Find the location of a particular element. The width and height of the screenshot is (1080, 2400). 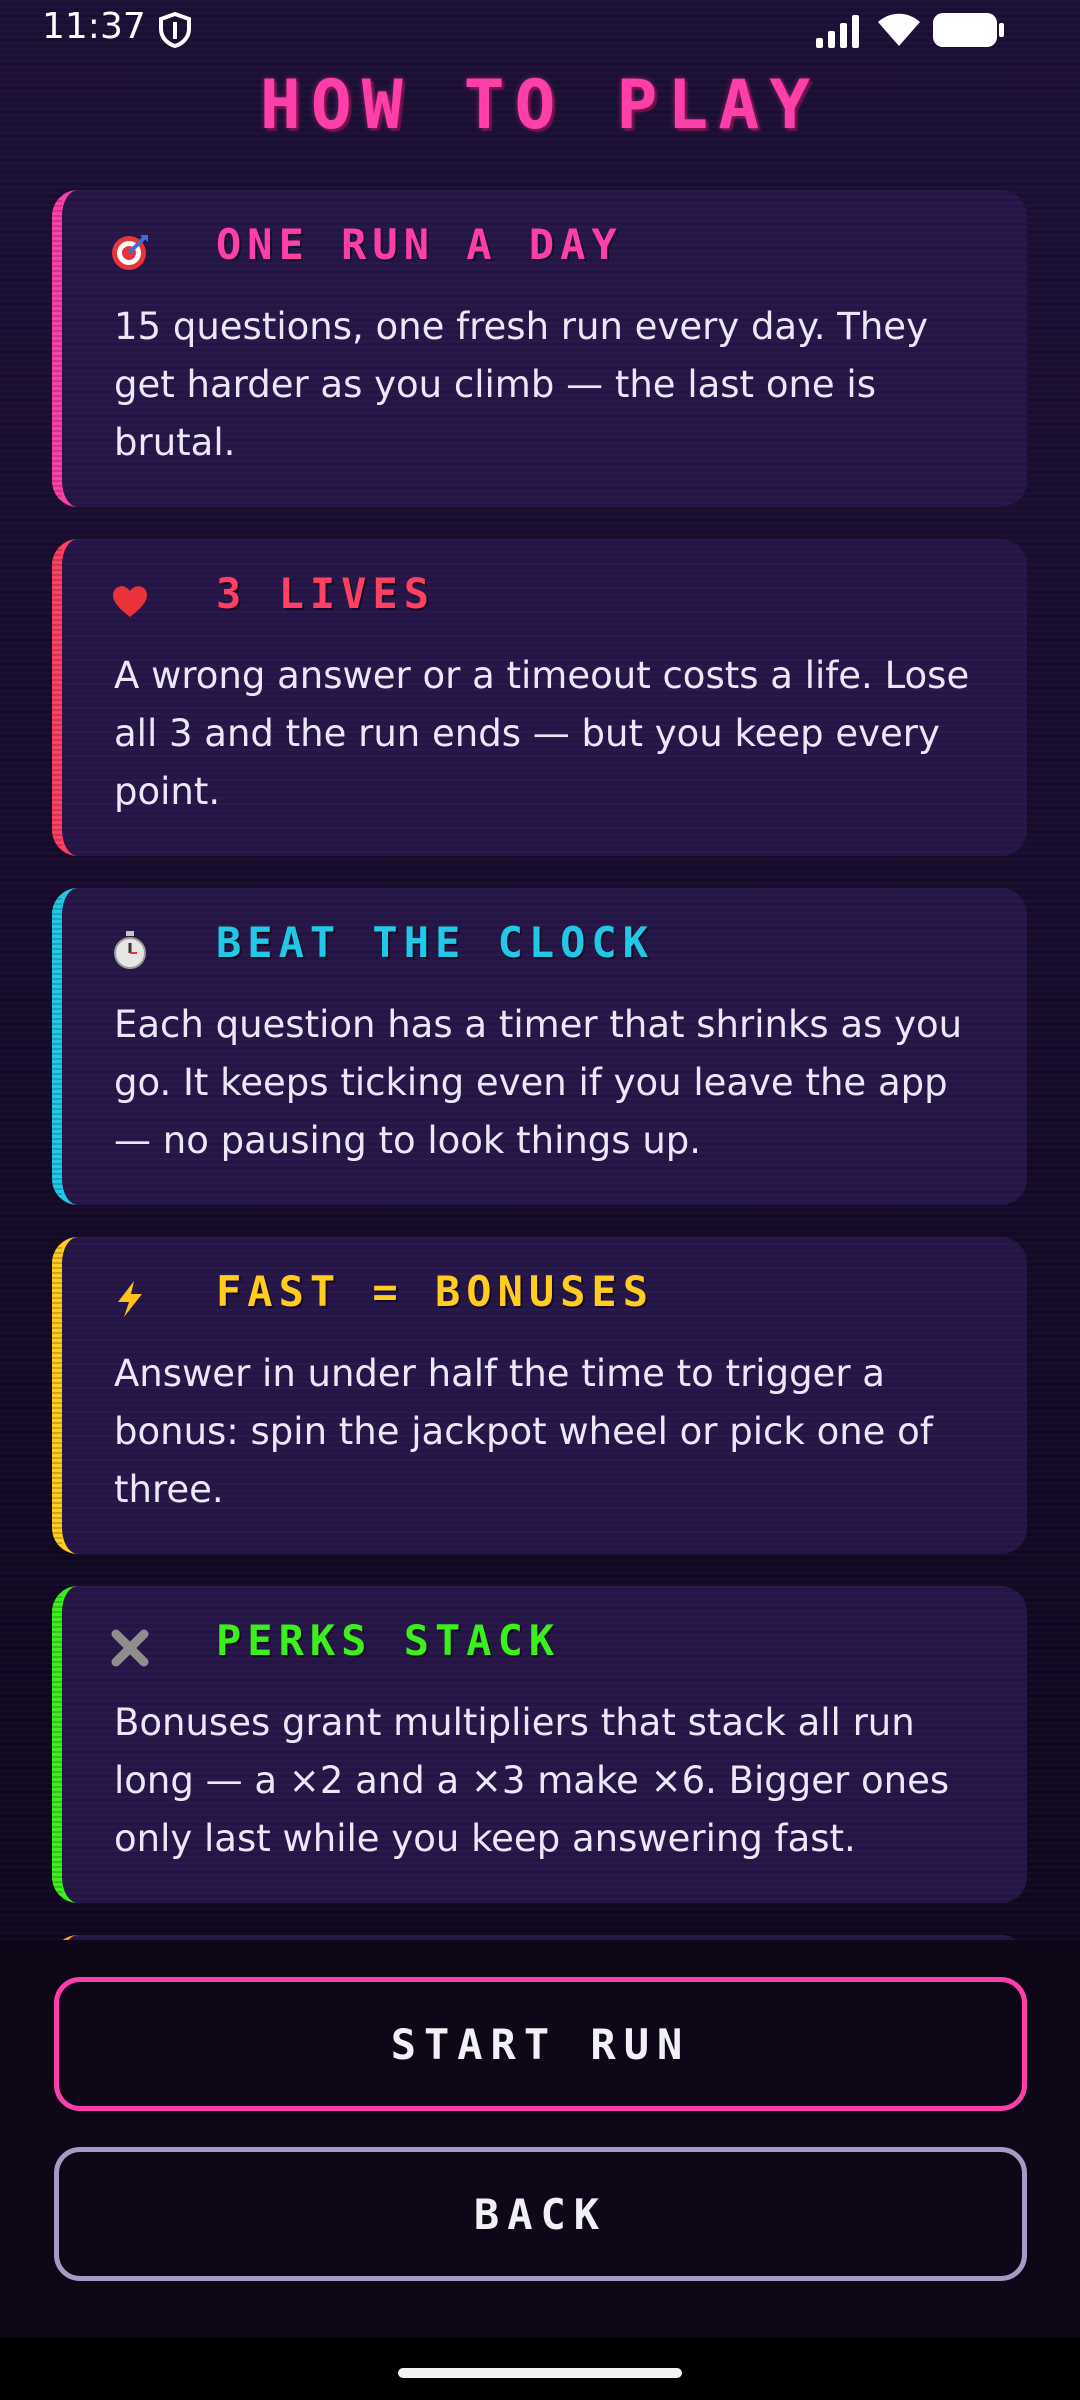

rule-title: ONE RUN A DAY is located at coordinates (419, 244).